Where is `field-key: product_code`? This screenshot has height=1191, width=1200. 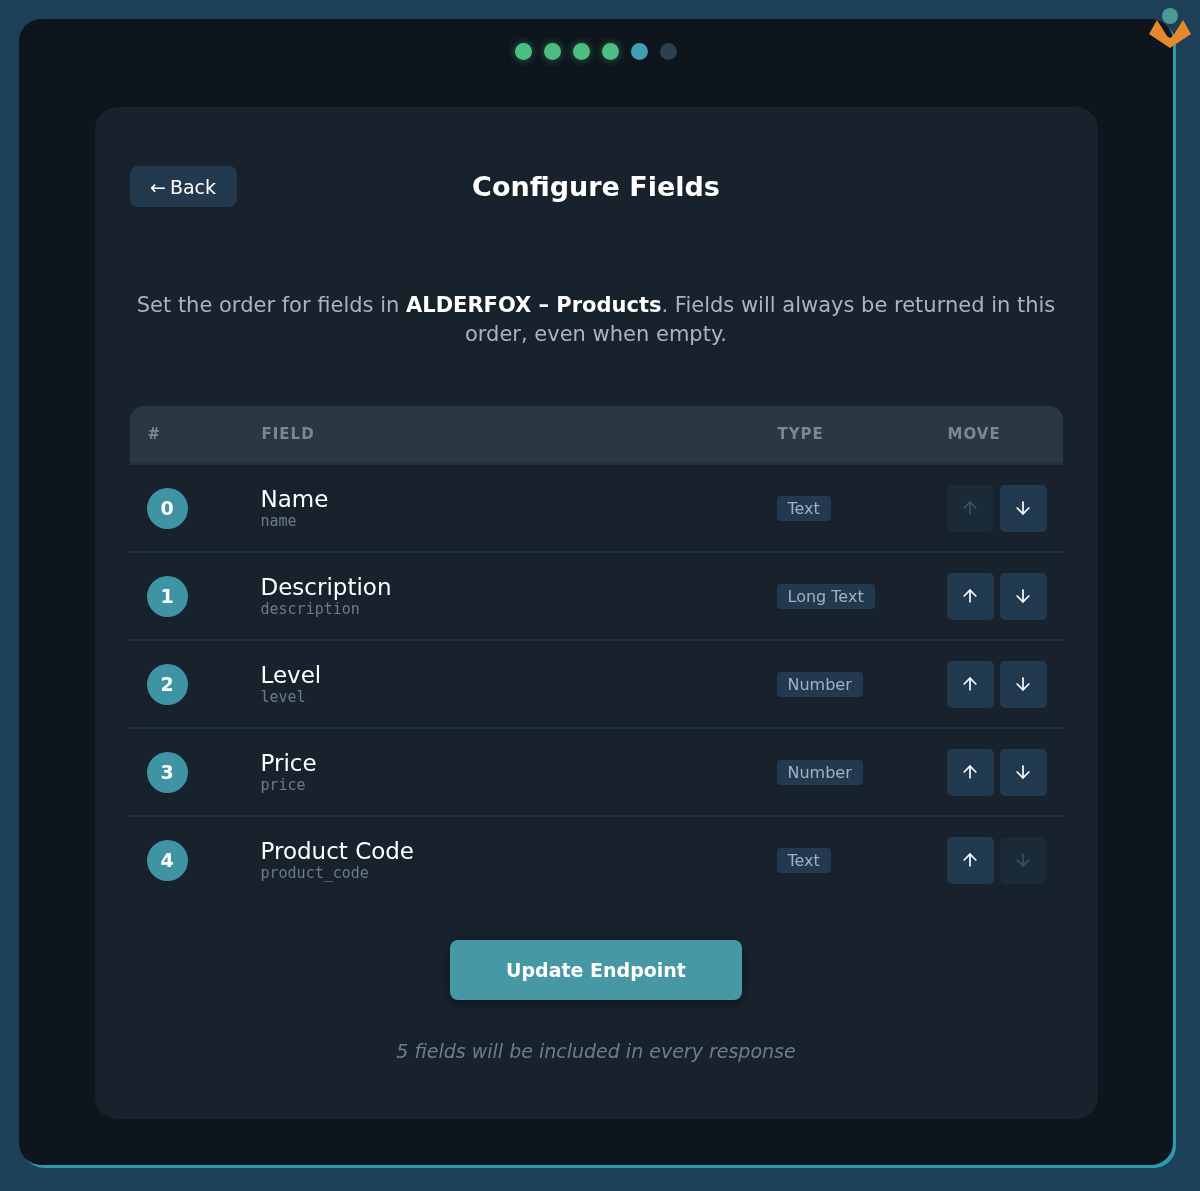
field-key: product_code is located at coordinates (518, 873).